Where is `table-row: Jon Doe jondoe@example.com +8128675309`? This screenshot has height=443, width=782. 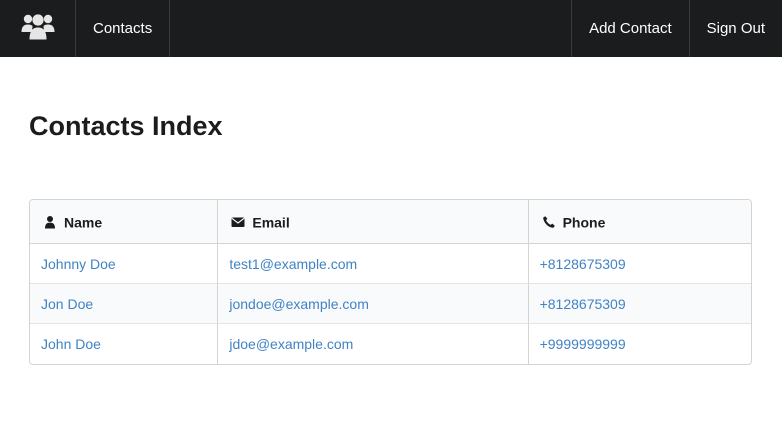
table-row: Jon Doe jondoe@example.com +8128675309 is located at coordinates (390, 304).